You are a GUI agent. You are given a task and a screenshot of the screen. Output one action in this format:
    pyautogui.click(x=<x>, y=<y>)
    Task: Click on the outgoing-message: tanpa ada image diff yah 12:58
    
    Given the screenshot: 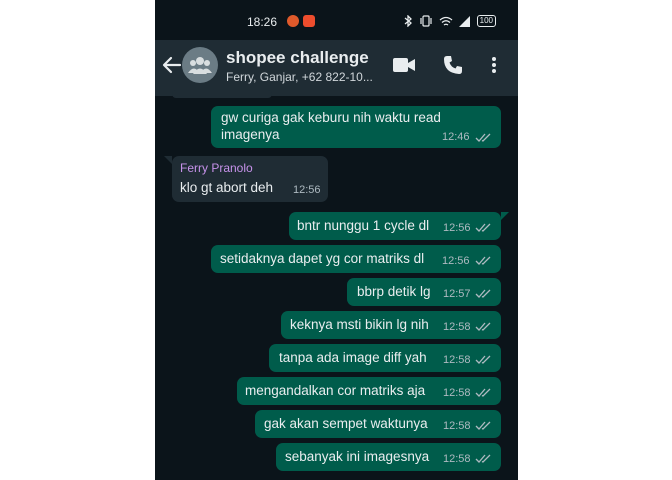 What is the action you would take?
    pyautogui.click(x=385, y=358)
    